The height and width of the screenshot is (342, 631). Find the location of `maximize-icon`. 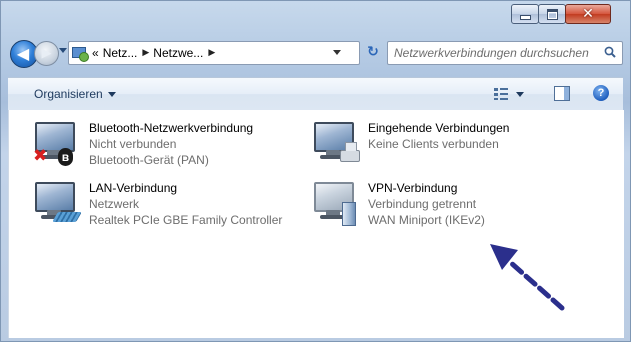

maximize-icon is located at coordinates (552, 14).